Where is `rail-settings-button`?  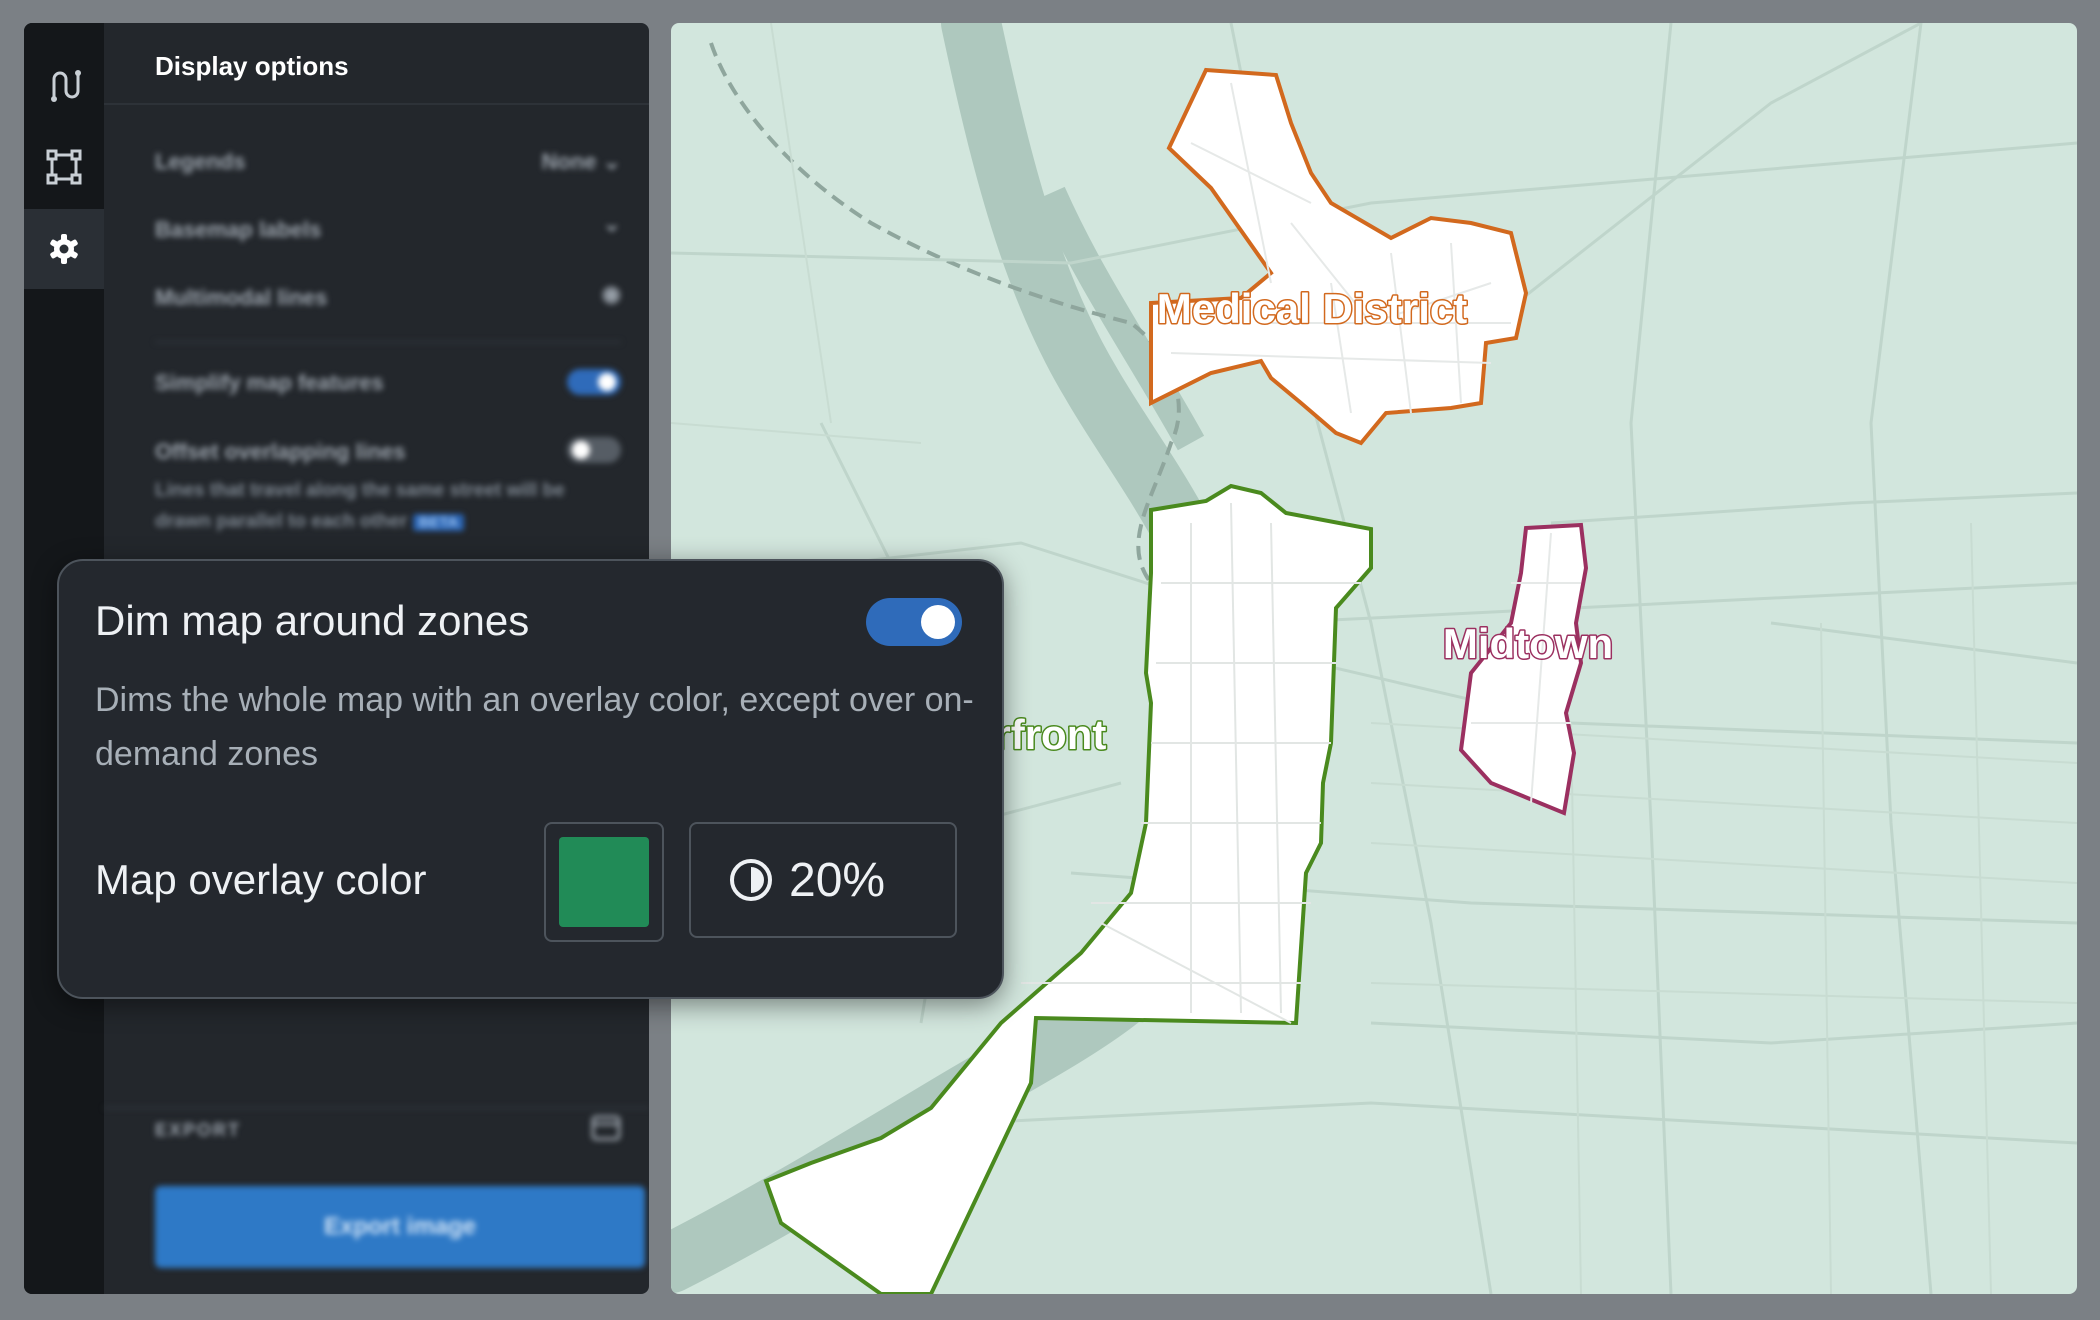 rail-settings-button is located at coordinates (64, 249).